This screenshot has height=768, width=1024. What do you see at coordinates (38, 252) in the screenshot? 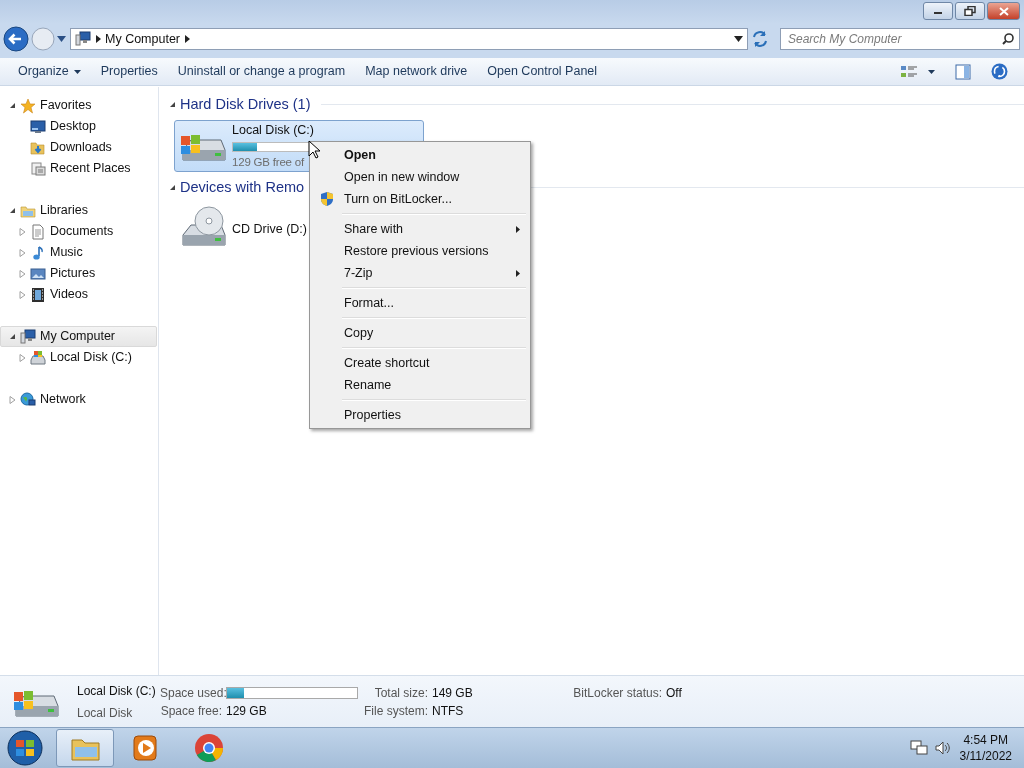
I see `music-note-icon` at bounding box center [38, 252].